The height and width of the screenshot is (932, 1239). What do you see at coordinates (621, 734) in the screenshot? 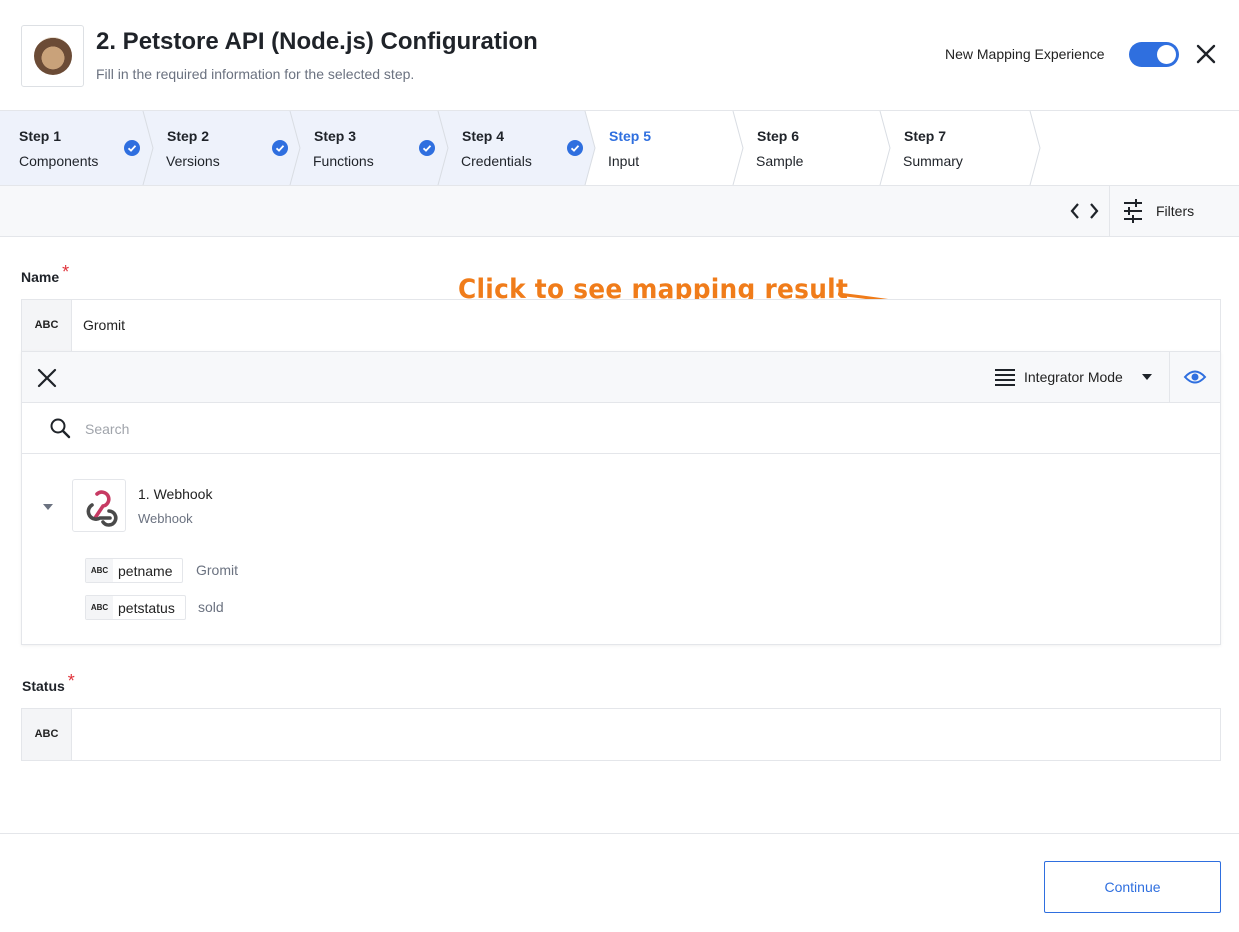
I see `status-input: ABC` at bounding box center [621, 734].